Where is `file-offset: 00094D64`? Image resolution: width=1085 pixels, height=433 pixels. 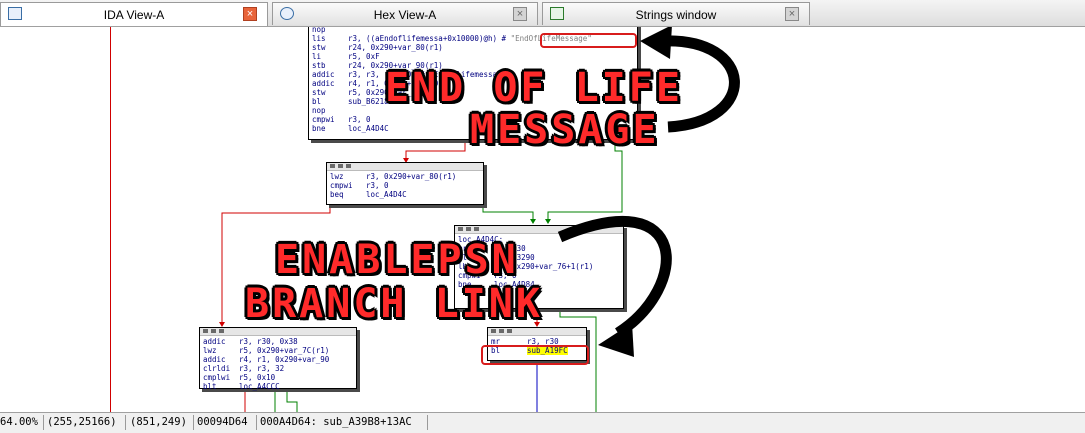 file-offset: 00094D64 is located at coordinates (222, 422).